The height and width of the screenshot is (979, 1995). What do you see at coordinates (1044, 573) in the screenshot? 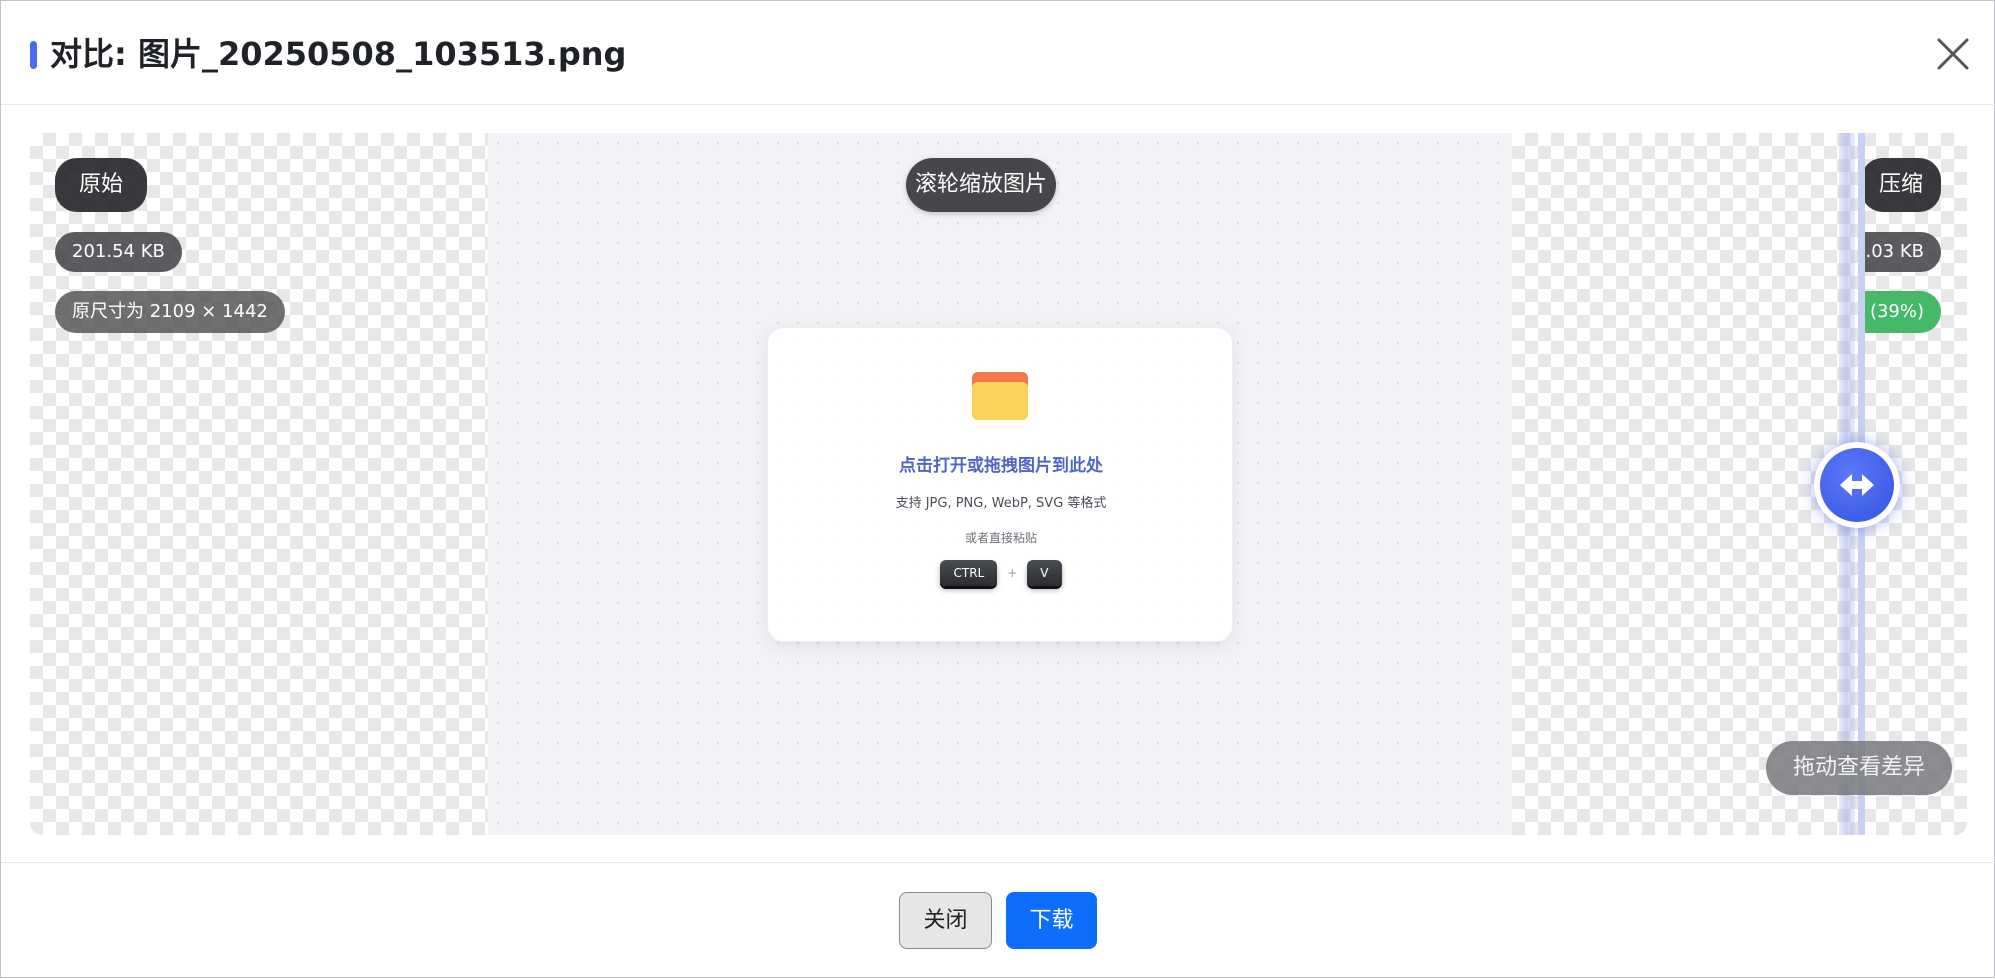
I see `v-key: V` at bounding box center [1044, 573].